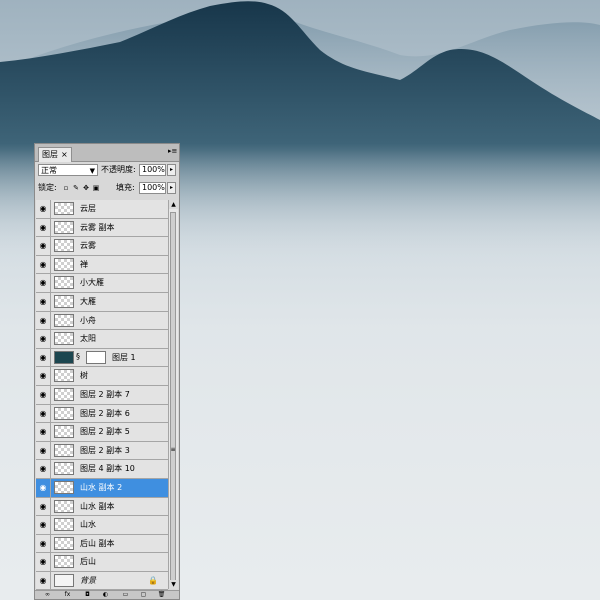 The image size is (600, 600). What do you see at coordinates (107, 469) in the screenshot?
I see `layer-name: 图层 4 副本 10` at bounding box center [107, 469].